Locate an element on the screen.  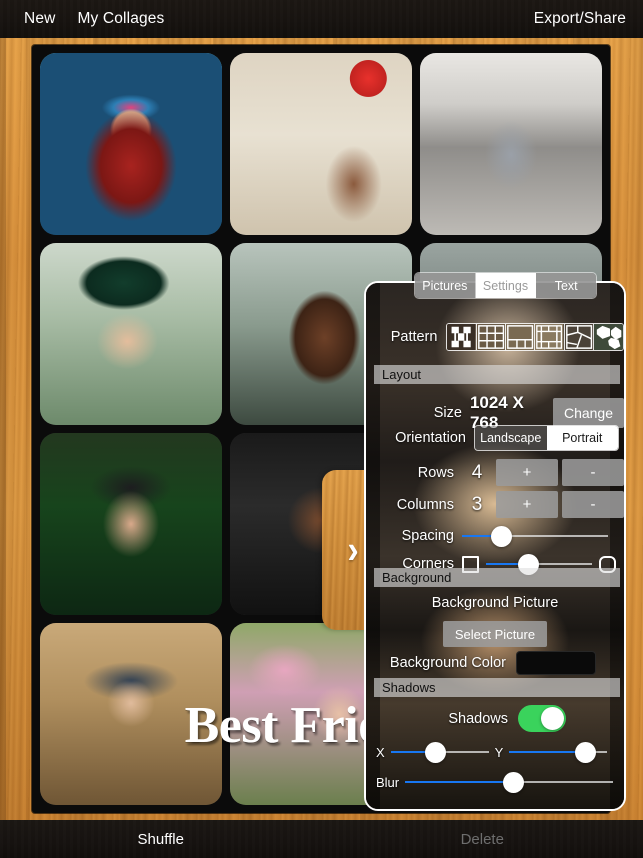
shadow-x-slider is located at coordinates (439, 752).